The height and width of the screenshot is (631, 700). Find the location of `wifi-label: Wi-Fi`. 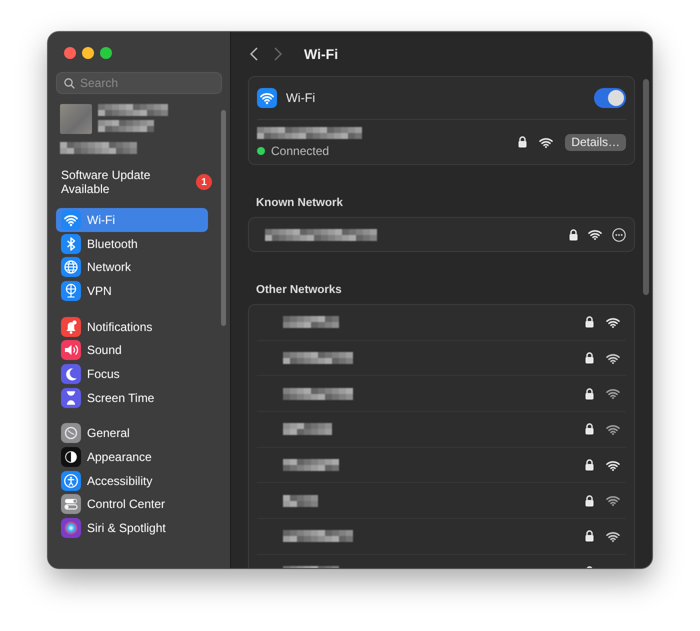

wifi-label: Wi-Fi is located at coordinates (301, 98).